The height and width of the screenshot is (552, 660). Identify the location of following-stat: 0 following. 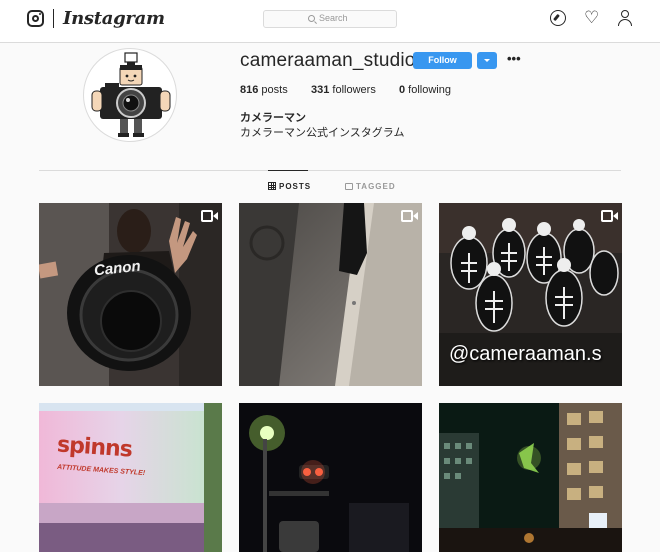
(425, 90).